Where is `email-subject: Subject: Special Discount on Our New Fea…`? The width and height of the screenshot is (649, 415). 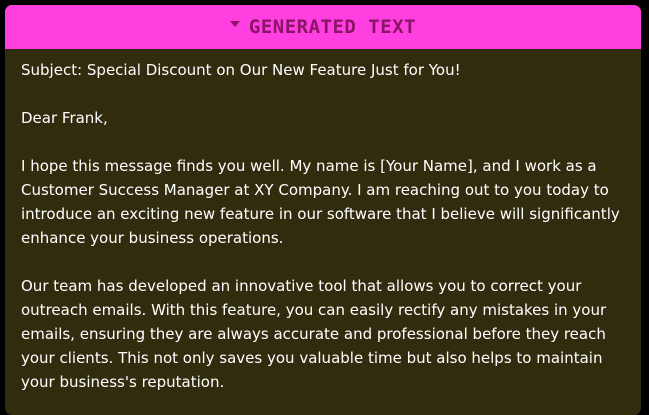
email-subject: Subject: Special Discount on Our New Fea… is located at coordinates (241, 70).